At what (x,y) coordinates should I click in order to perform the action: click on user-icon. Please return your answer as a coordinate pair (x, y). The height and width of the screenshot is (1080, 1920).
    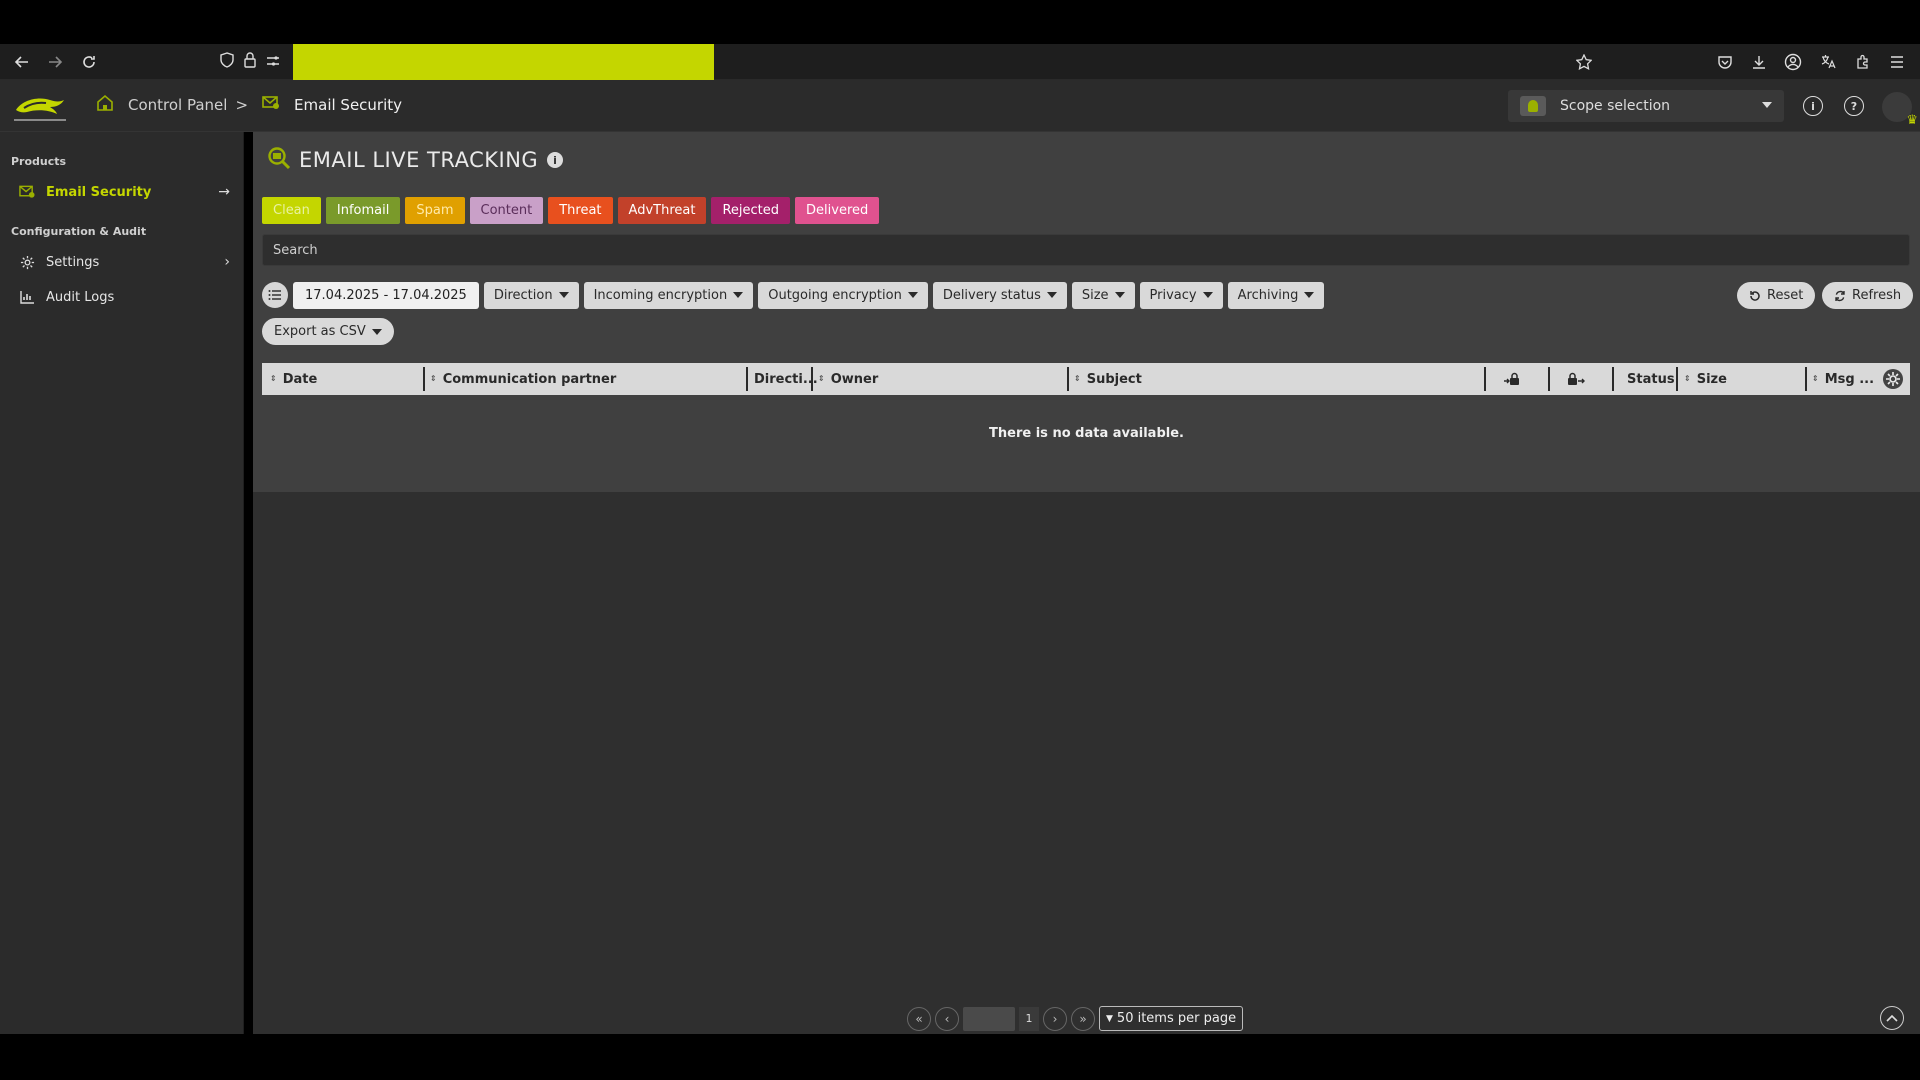
    Looking at the image, I should click on (1533, 106).